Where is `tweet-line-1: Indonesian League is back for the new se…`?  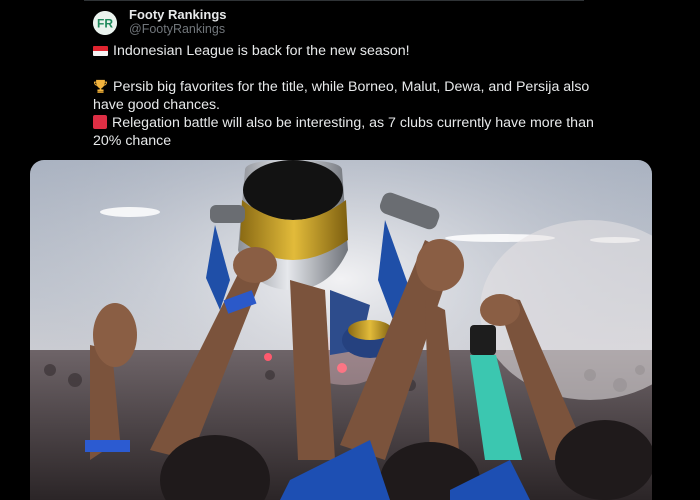
tweet-line-1: Indonesian League is back for the new se… is located at coordinates (353, 51).